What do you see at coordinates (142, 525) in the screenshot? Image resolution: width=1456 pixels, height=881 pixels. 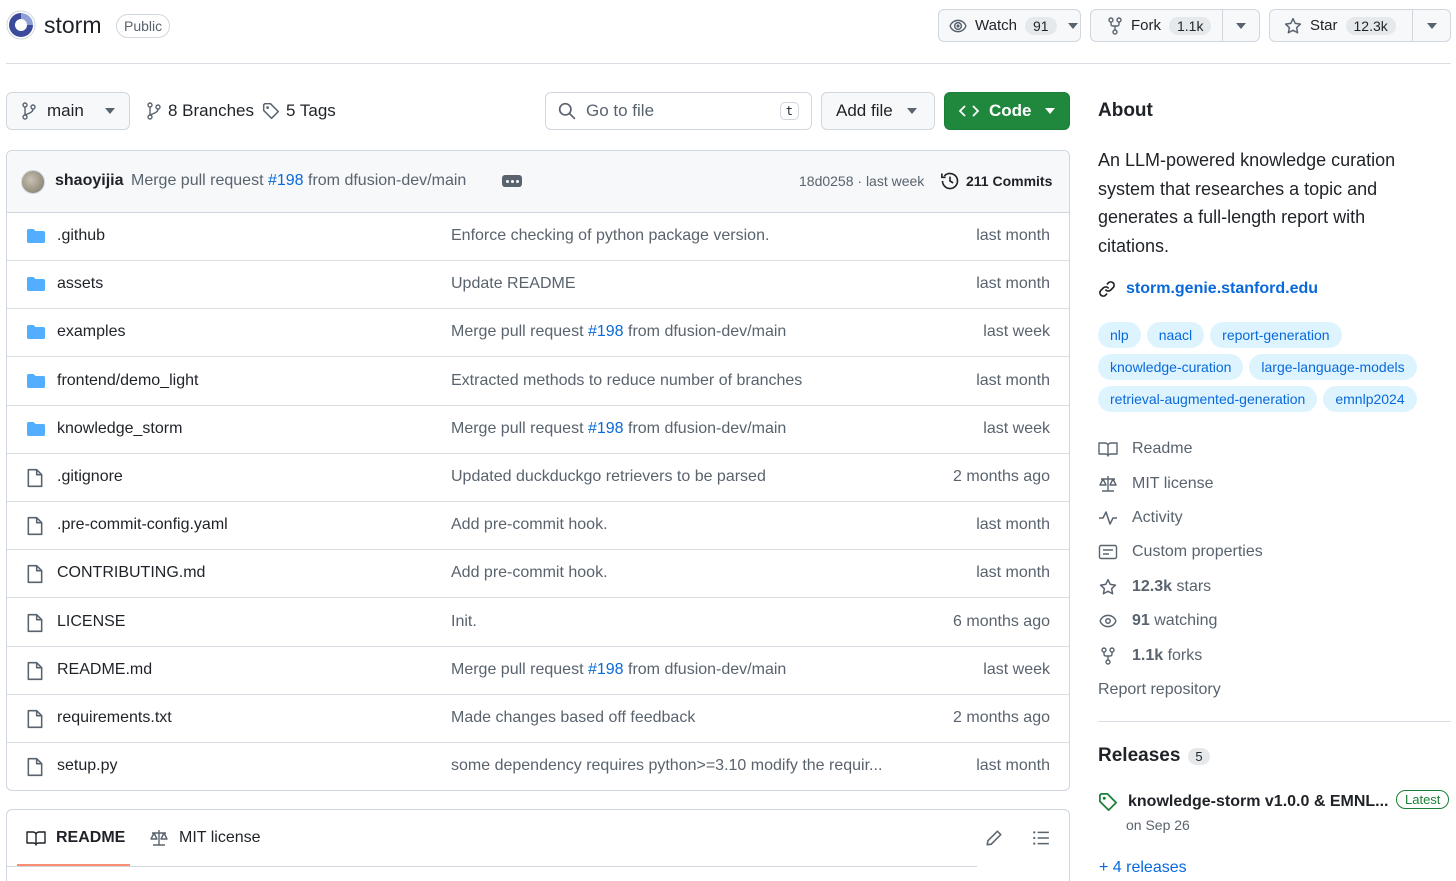 I see `file-name: .pre-commit-config.yaml` at bounding box center [142, 525].